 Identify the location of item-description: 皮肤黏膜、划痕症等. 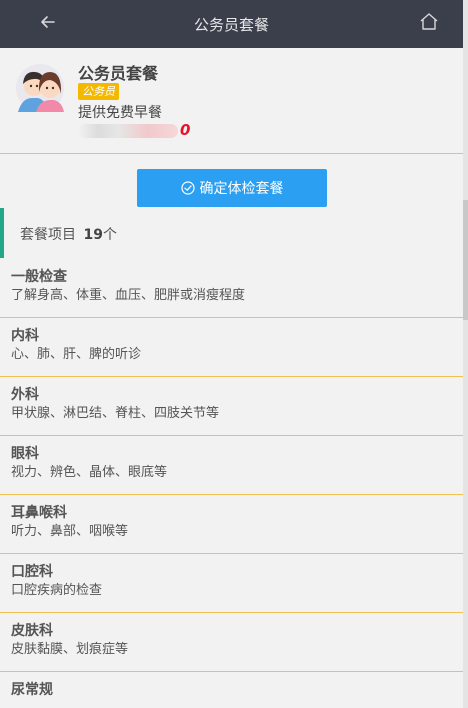
(70, 649).